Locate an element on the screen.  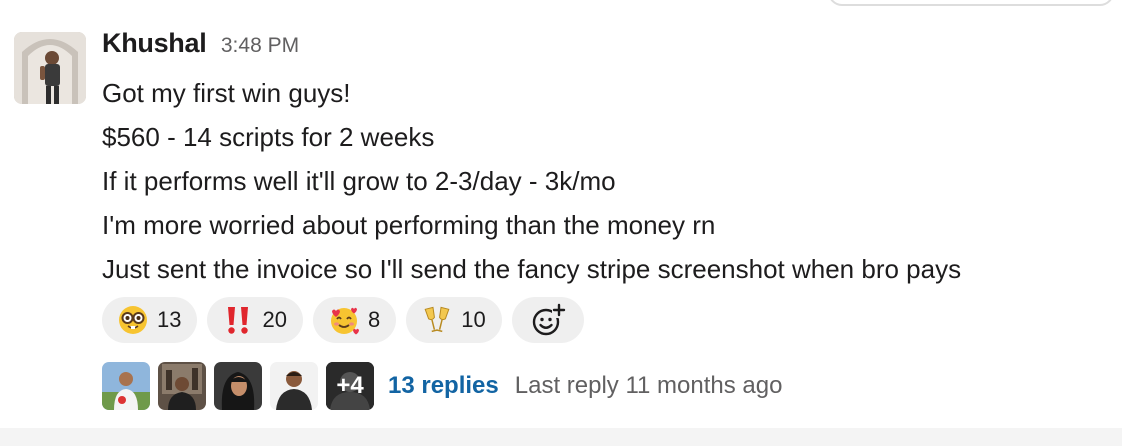
reaction-double-exclamation: 20 is located at coordinates (255, 320).